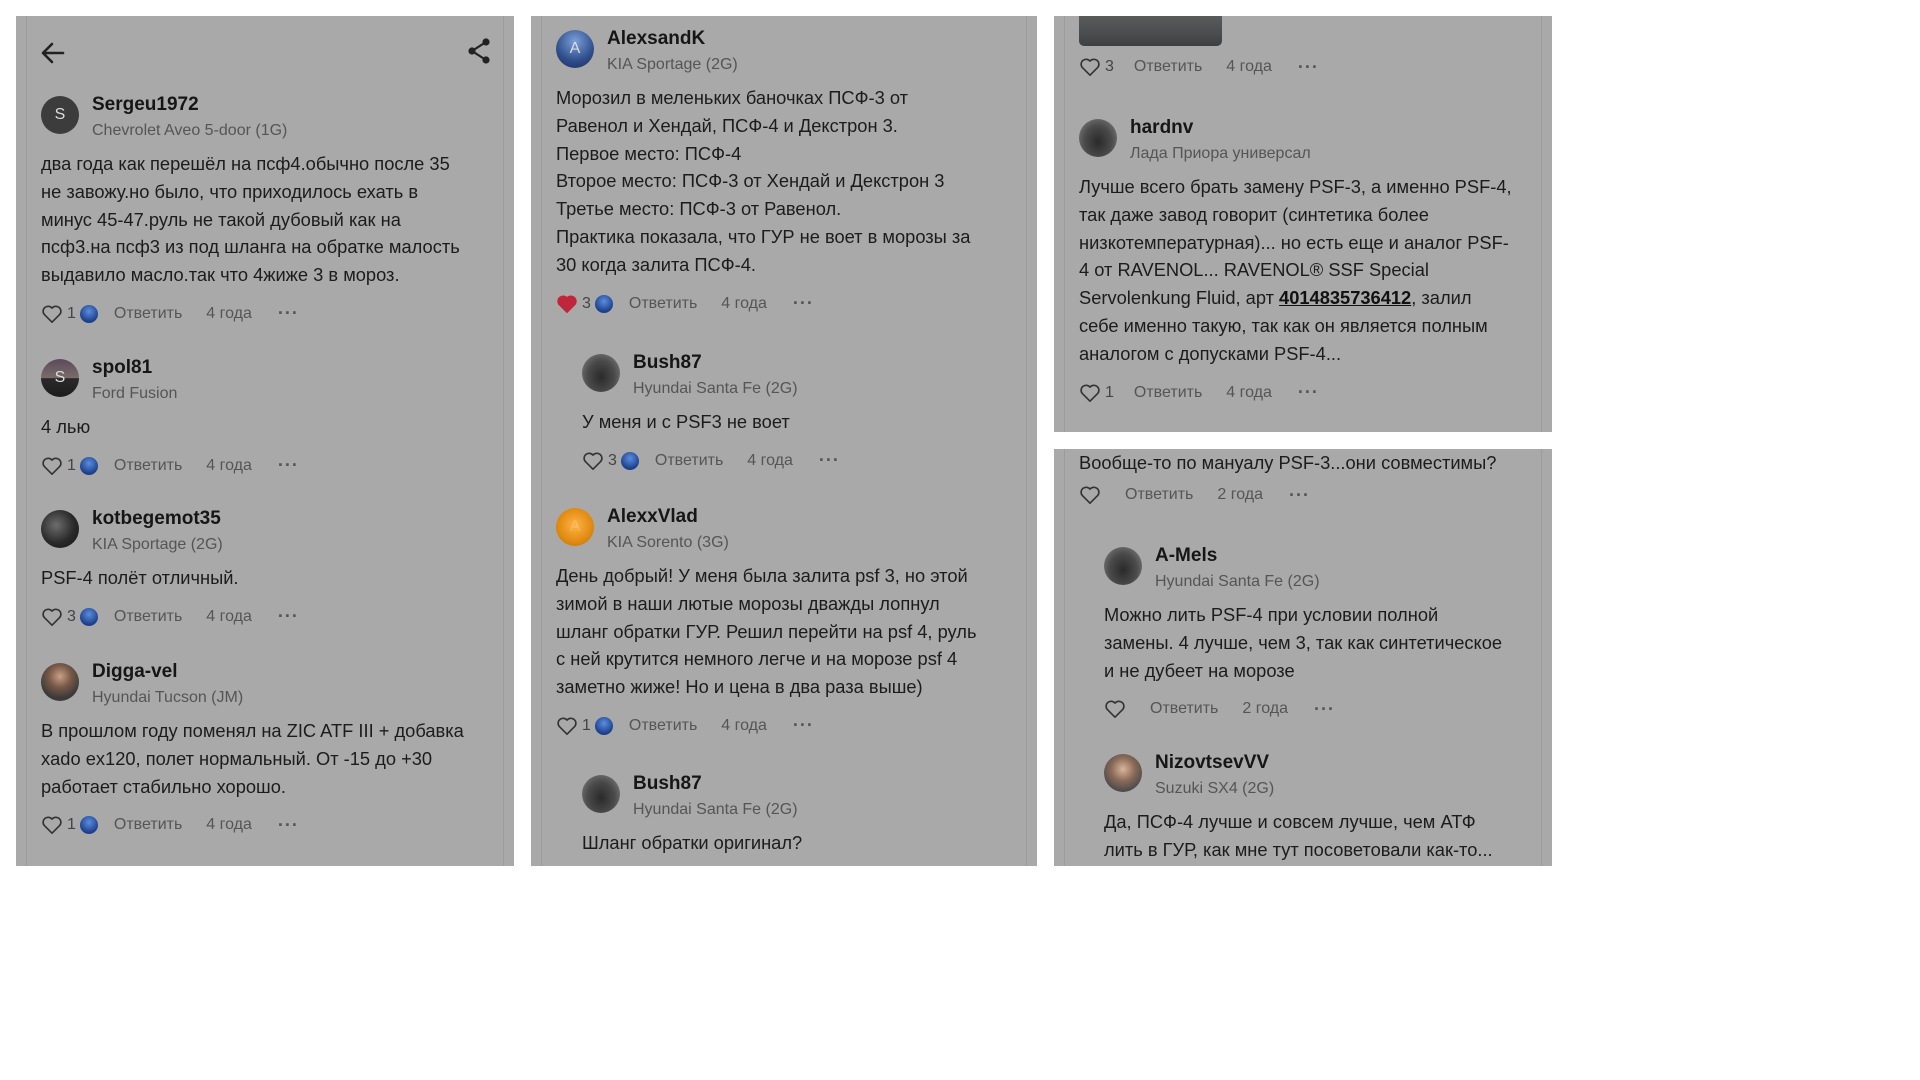 The height and width of the screenshot is (1080, 1920). Describe the element at coordinates (1220, 128) in the screenshot. I see `username: hardnv` at that location.